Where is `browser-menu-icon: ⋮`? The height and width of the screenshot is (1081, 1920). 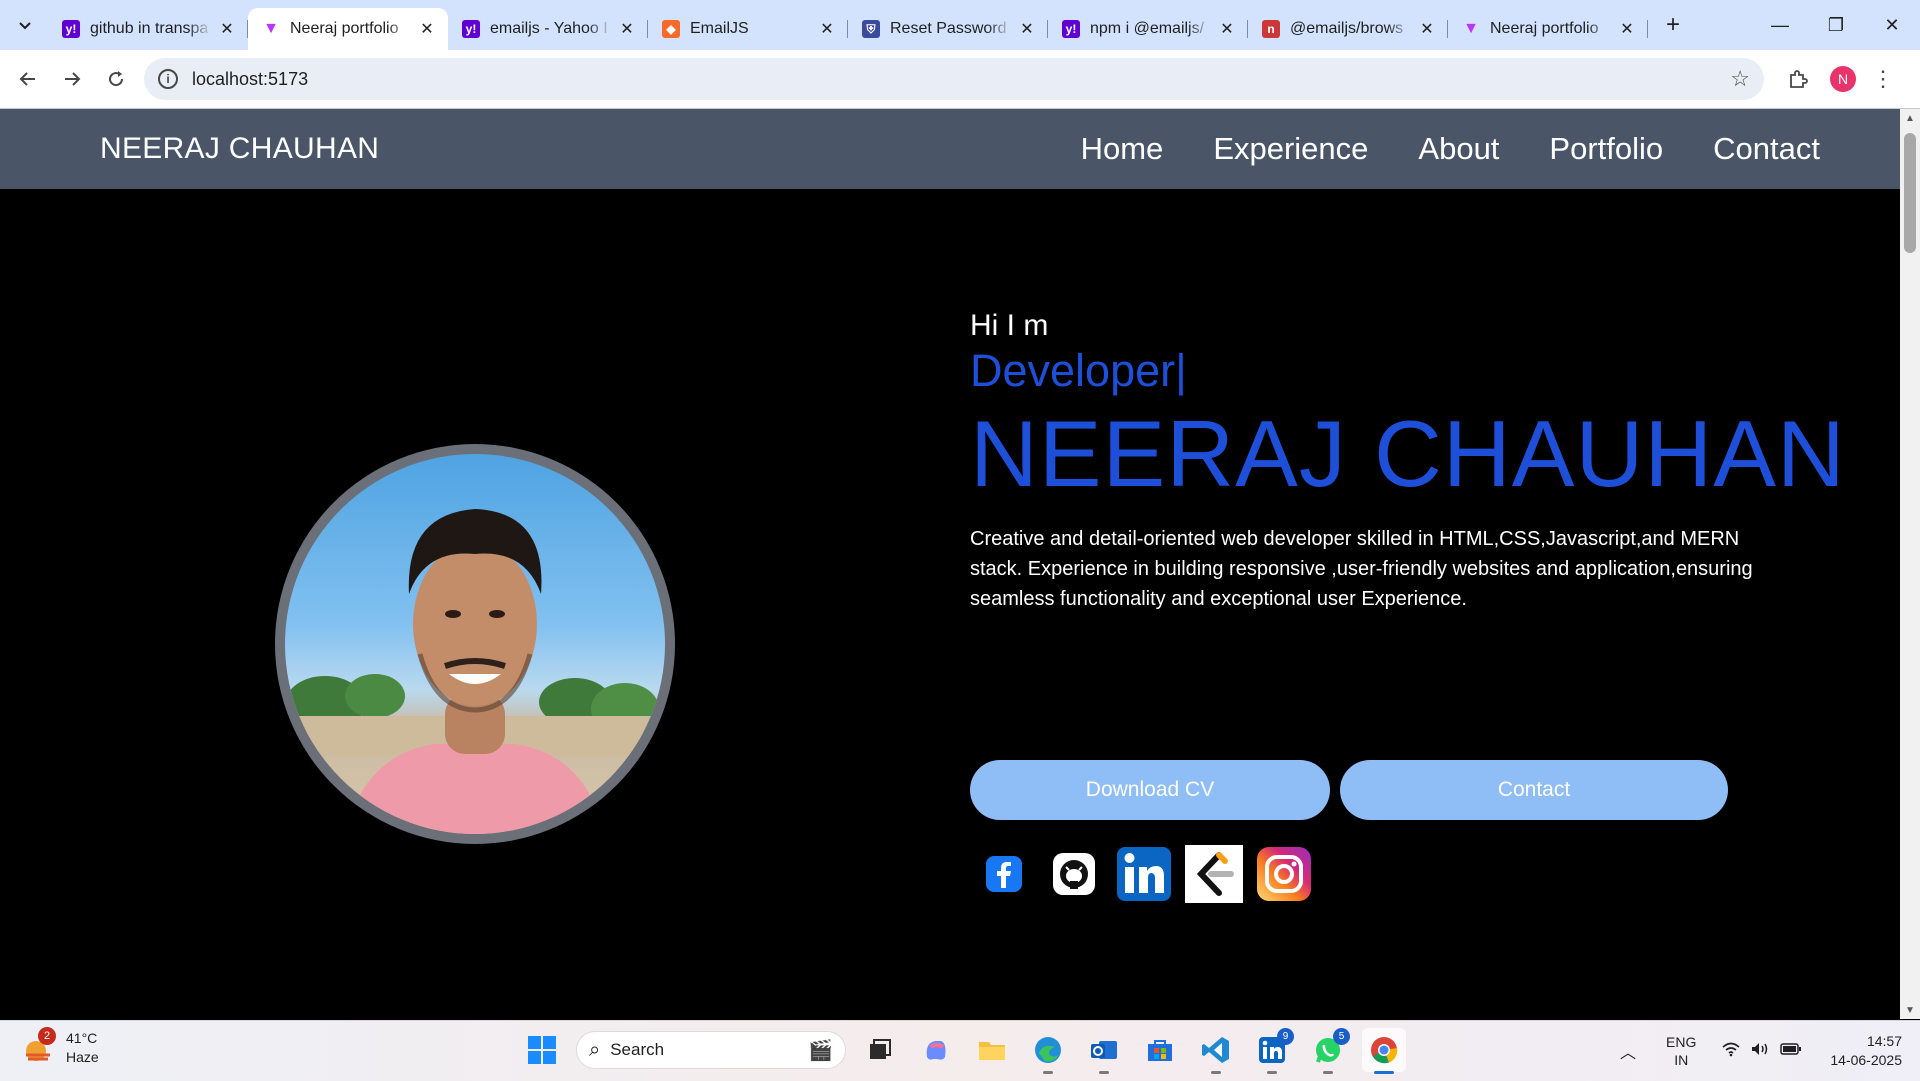 browser-menu-icon: ⋮ is located at coordinates (1883, 79).